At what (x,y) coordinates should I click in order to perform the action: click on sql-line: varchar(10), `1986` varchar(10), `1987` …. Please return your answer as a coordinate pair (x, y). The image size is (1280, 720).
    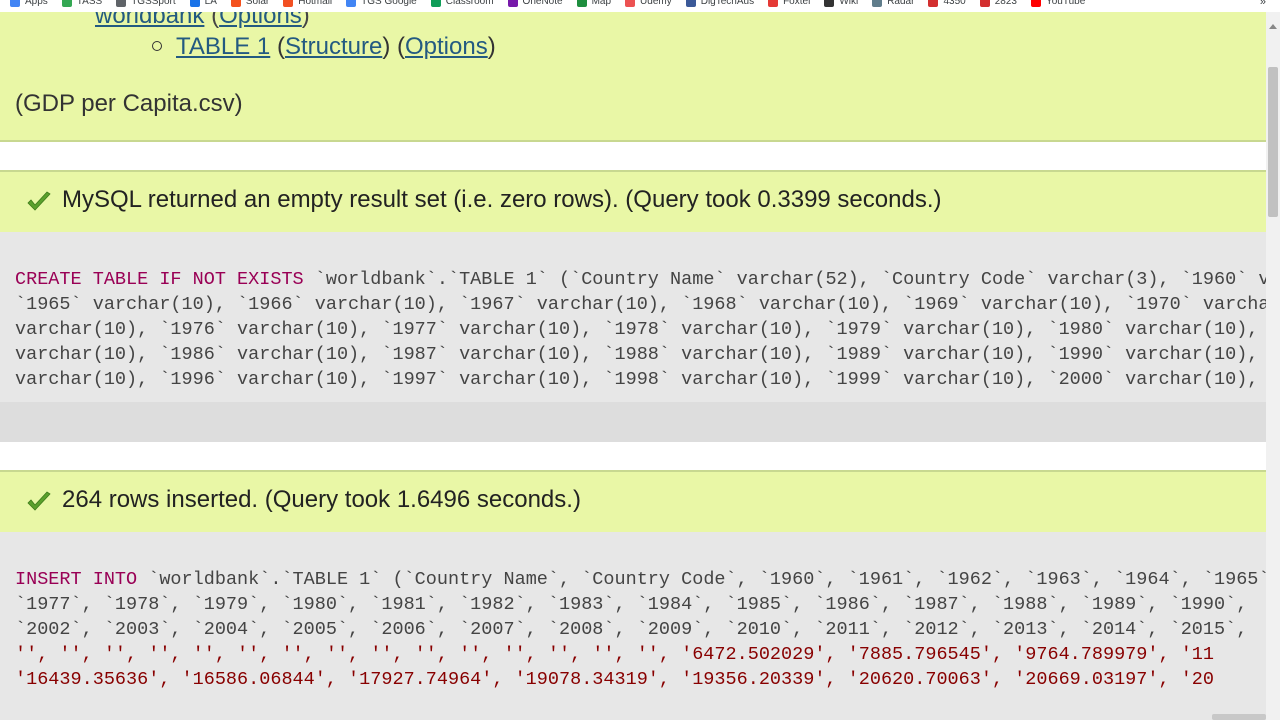
    Looking at the image, I should click on (637, 354).